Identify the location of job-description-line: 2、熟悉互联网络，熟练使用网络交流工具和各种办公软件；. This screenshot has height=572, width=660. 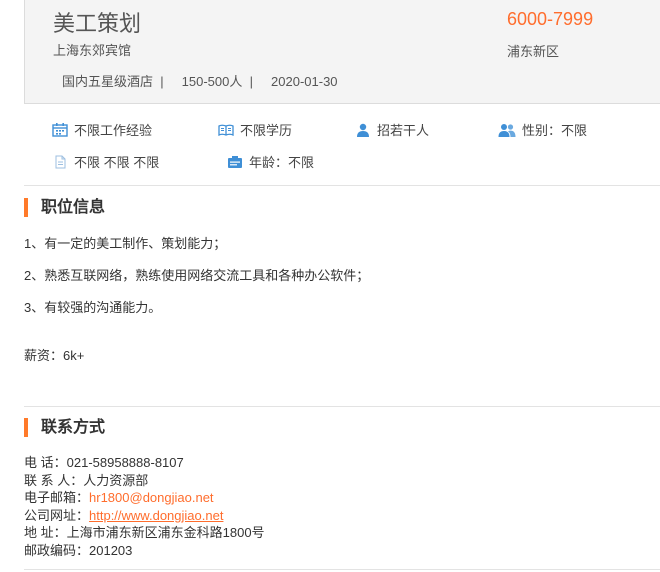
(197, 275).